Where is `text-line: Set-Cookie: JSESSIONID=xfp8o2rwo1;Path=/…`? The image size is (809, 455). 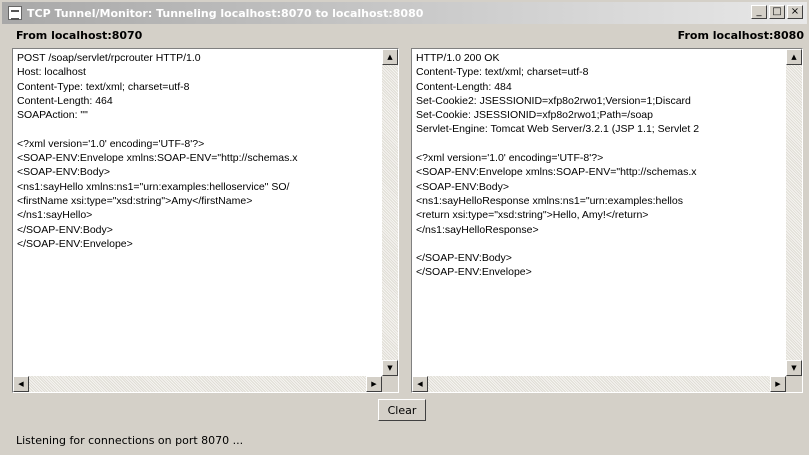
text-line: Set-Cookie: JSESSIONID=xfp8o2rwo1;Path=/… is located at coordinates (534, 115).